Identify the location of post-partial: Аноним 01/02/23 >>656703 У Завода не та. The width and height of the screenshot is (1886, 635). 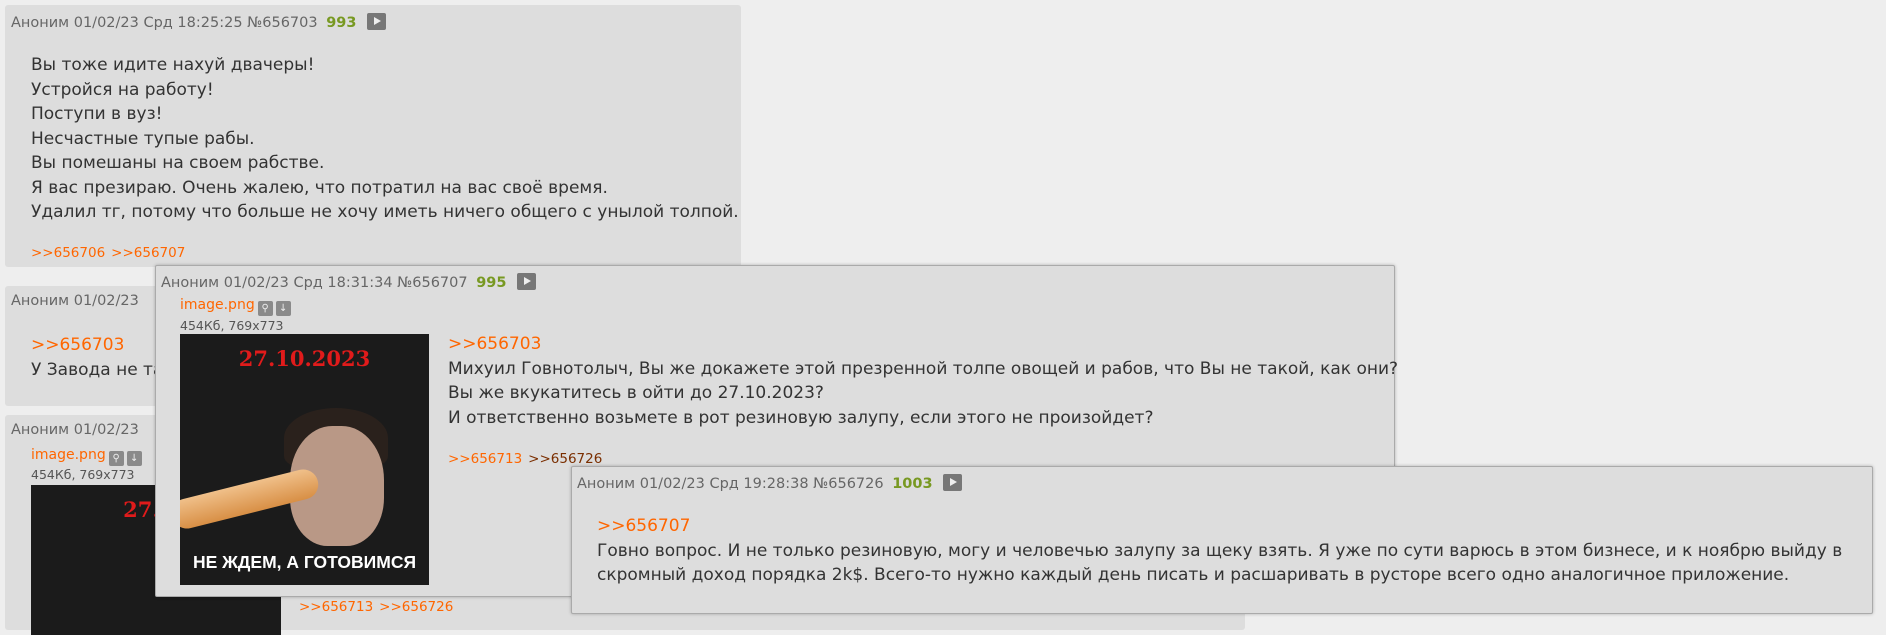
(85, 346).